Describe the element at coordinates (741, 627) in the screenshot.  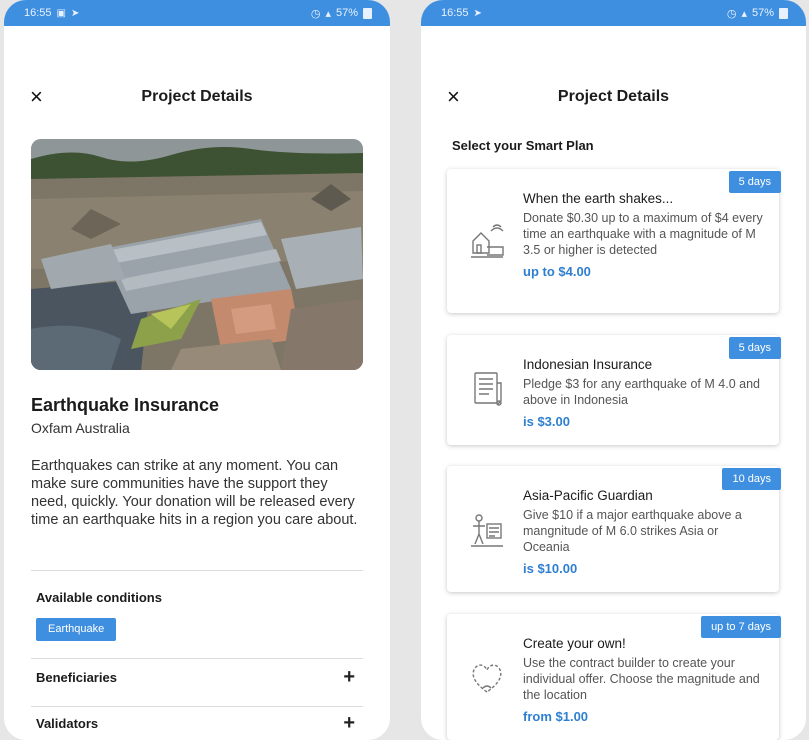
I see `duration-badge: up to 7 days` at that location.